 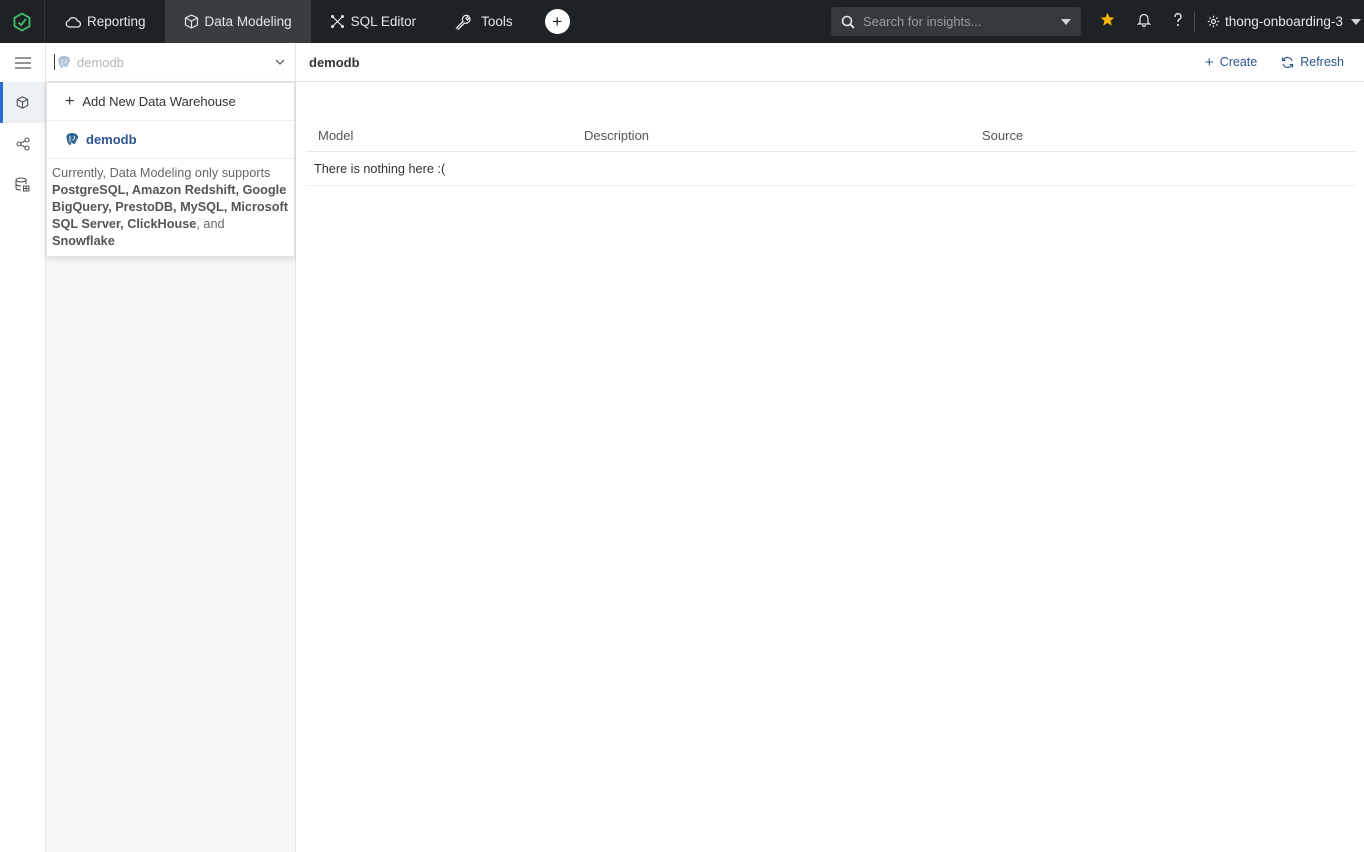 I want to click on data-source-option-demodb: demodb, so click(x=170, y=140).